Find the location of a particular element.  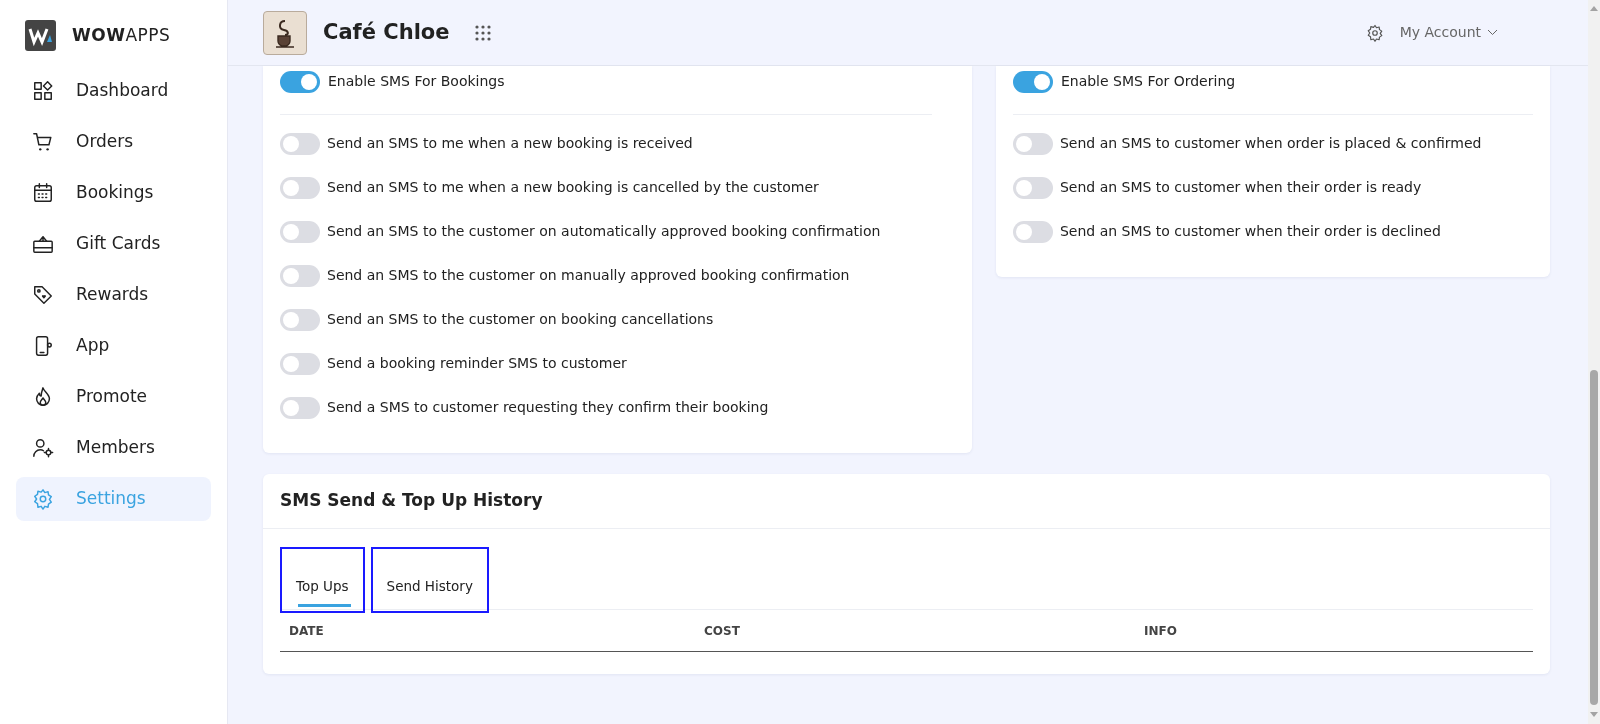

tab: Send History is located at coordinates (429, 579).